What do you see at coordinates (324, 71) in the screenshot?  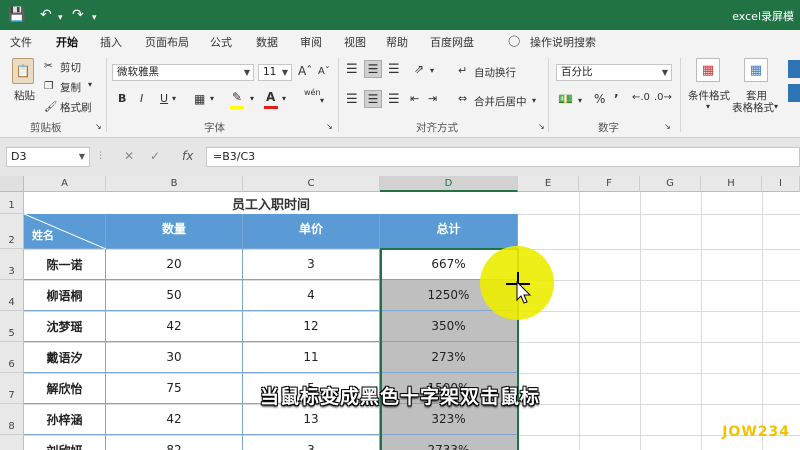 I see `decrease-font-size-icon: Aˇ` at bounding box center [324, 71].